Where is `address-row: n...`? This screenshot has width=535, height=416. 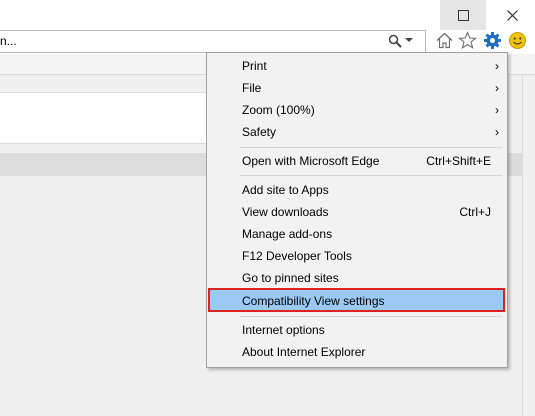 address-row: n... is located at coordinates (267, 41).